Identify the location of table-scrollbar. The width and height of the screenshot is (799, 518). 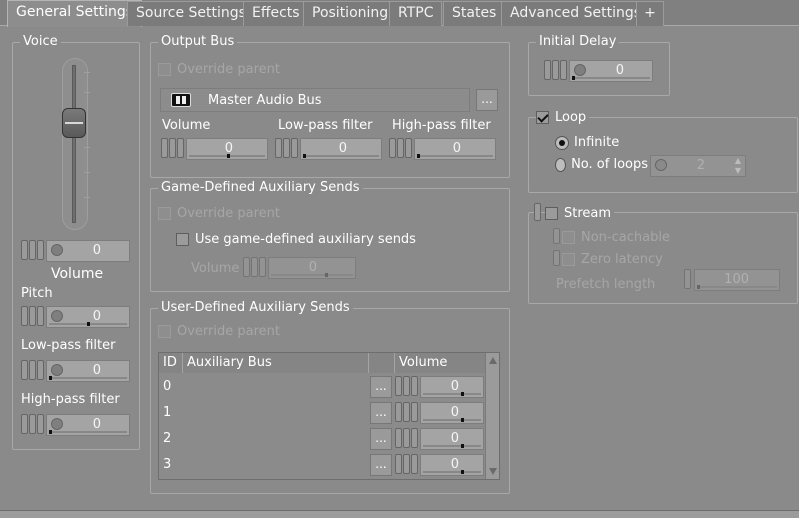
(492, 416).